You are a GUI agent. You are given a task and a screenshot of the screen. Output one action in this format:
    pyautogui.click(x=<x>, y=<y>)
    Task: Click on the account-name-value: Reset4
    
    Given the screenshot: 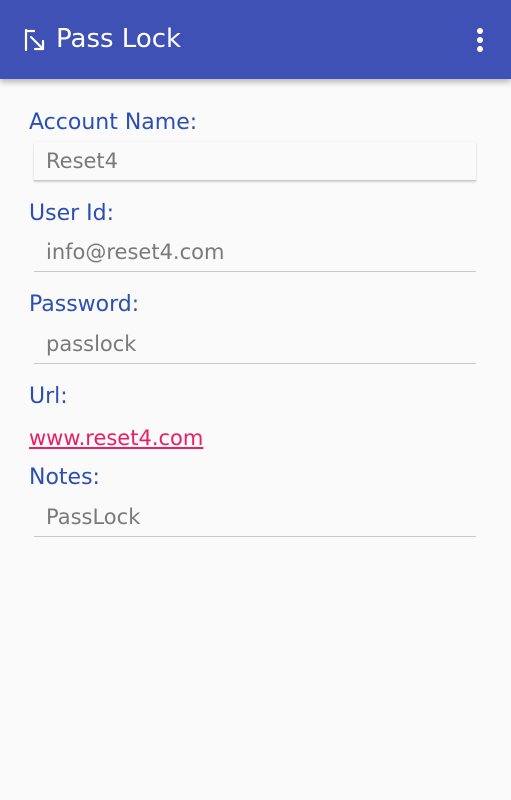 What is the action you would take?
    pyautogui.click(x=82, y=161)
    